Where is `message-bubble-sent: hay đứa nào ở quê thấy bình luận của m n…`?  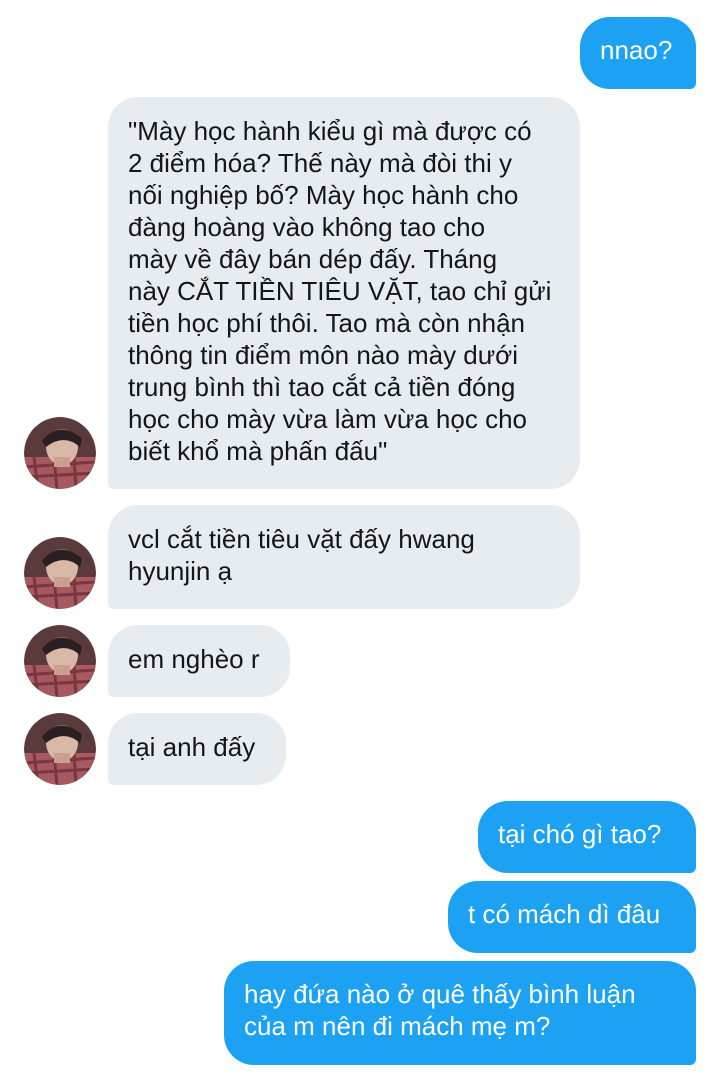 message-bubble-sent: hay đứa nào ở quê thấy bình luận của m n… is located at coordinates (460, 1013).